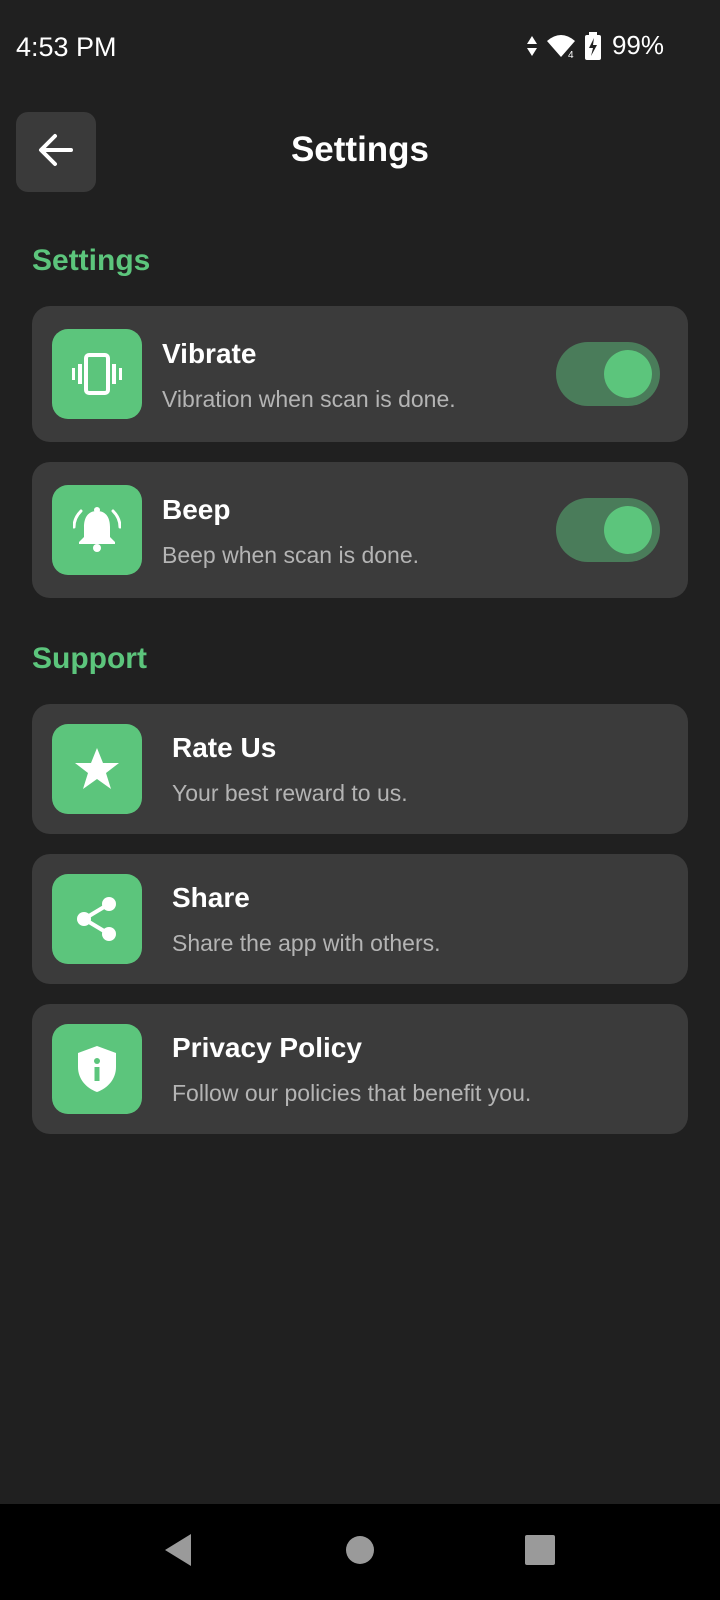 The height and width of the screenshot is (1600, 720). What do you see at coordinates (532, 46) in the screenshot?
I see `data-arrows-icon` at bounding box center [532, 46].